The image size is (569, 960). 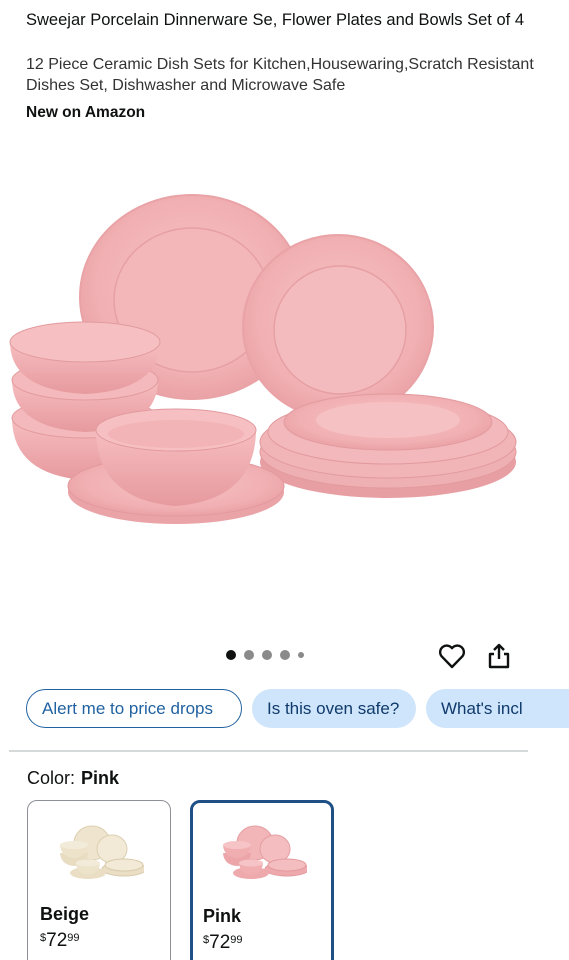 What do you see at coordinates (86, 112) in the screenshot?
I see `new-on-amazon-badge: New on Amazon` at bounding box center [86, 112].